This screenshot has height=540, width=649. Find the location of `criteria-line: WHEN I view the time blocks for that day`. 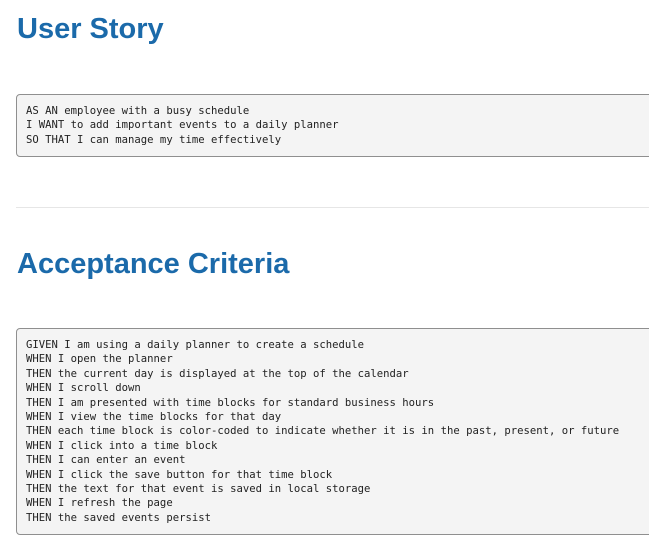

criteria-line: WHEN I view the time blocks for that day is located at coordinates (154, 417).